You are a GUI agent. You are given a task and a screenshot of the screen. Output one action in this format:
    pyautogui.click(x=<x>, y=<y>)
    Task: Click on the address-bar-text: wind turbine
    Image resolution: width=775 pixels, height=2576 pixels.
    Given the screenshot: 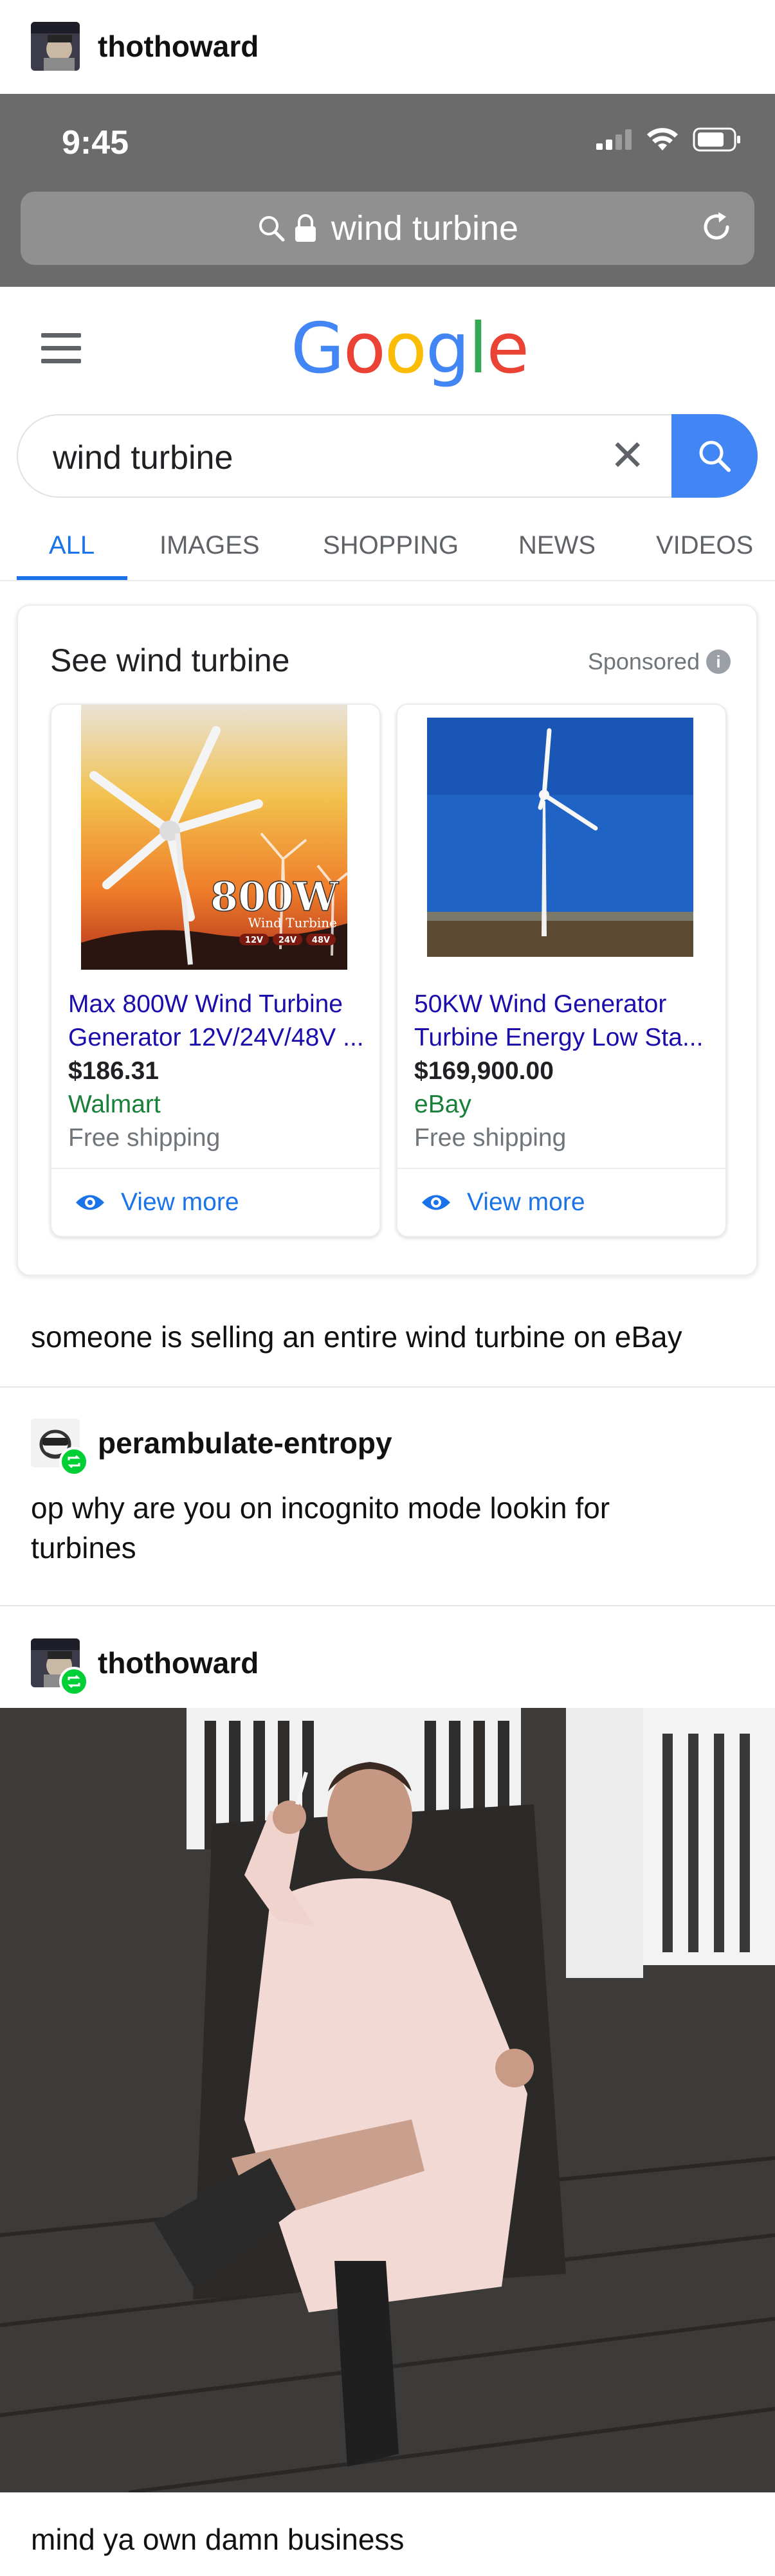 What is the action you would take?
    pyautogui.click(x=425, y=228)
    